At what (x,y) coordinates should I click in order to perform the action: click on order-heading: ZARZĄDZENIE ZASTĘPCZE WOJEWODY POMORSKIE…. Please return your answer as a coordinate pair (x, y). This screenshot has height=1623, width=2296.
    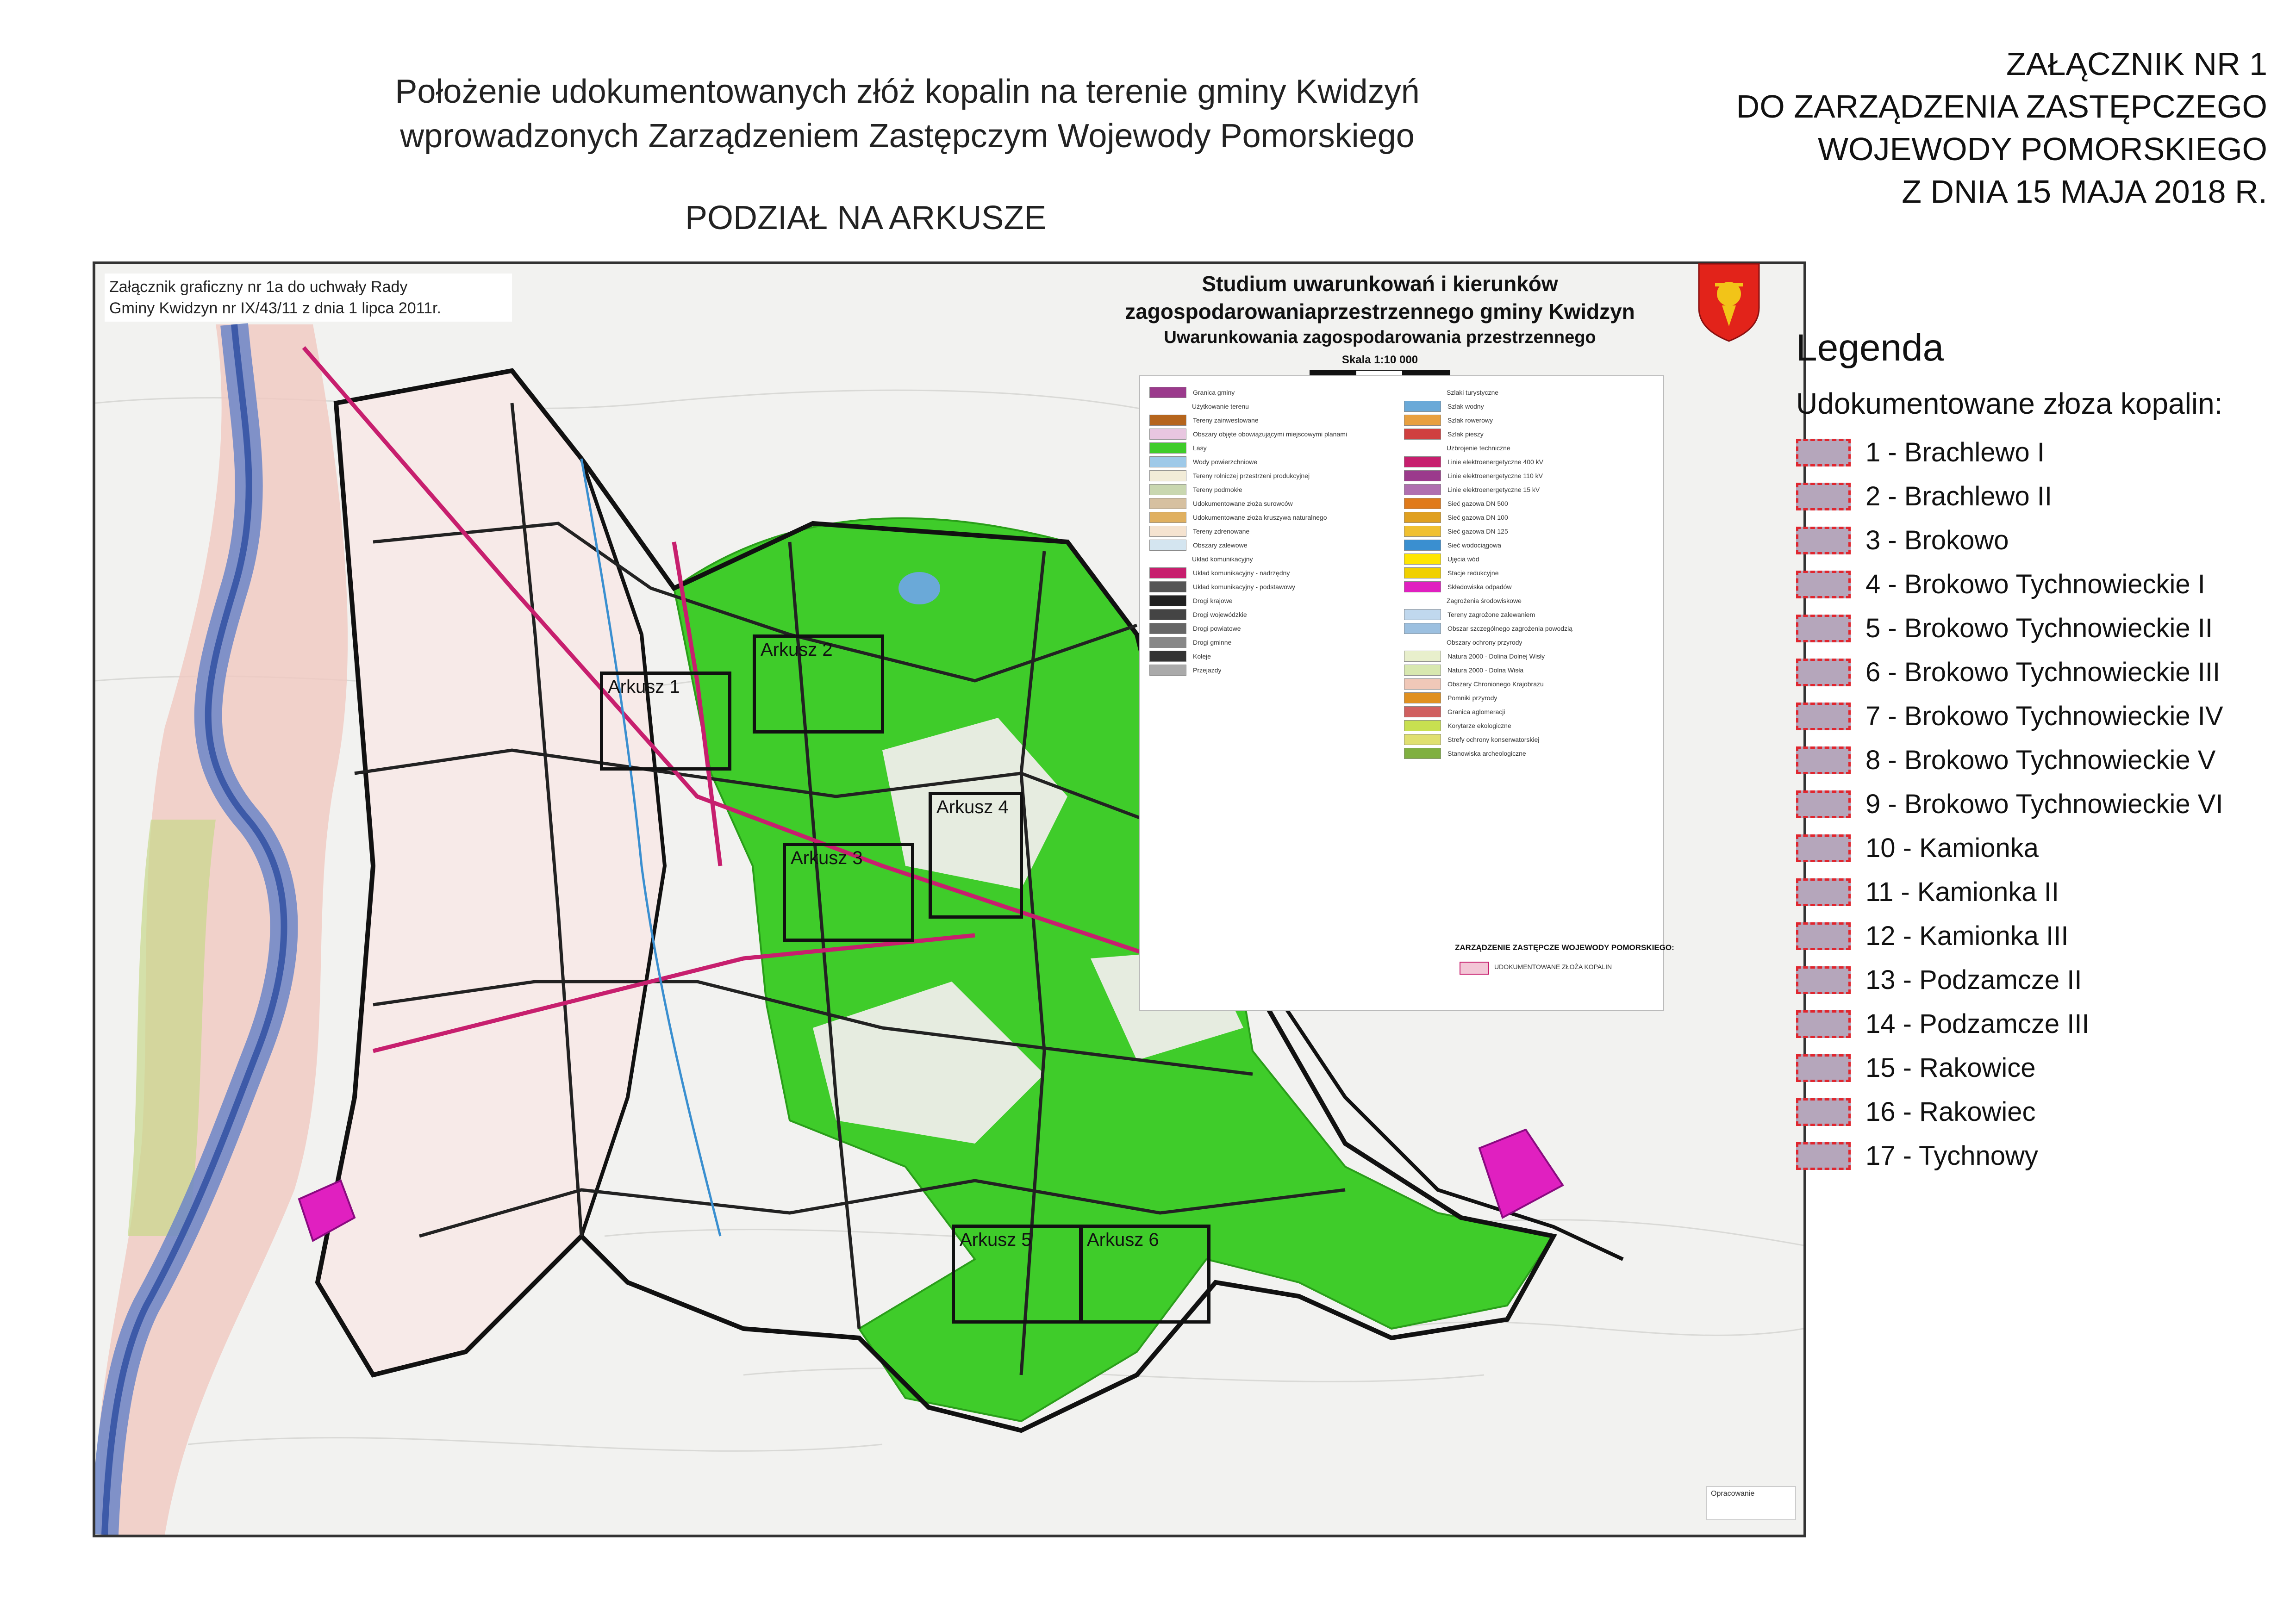
    Looking at the image, I should click on (1564, 947).